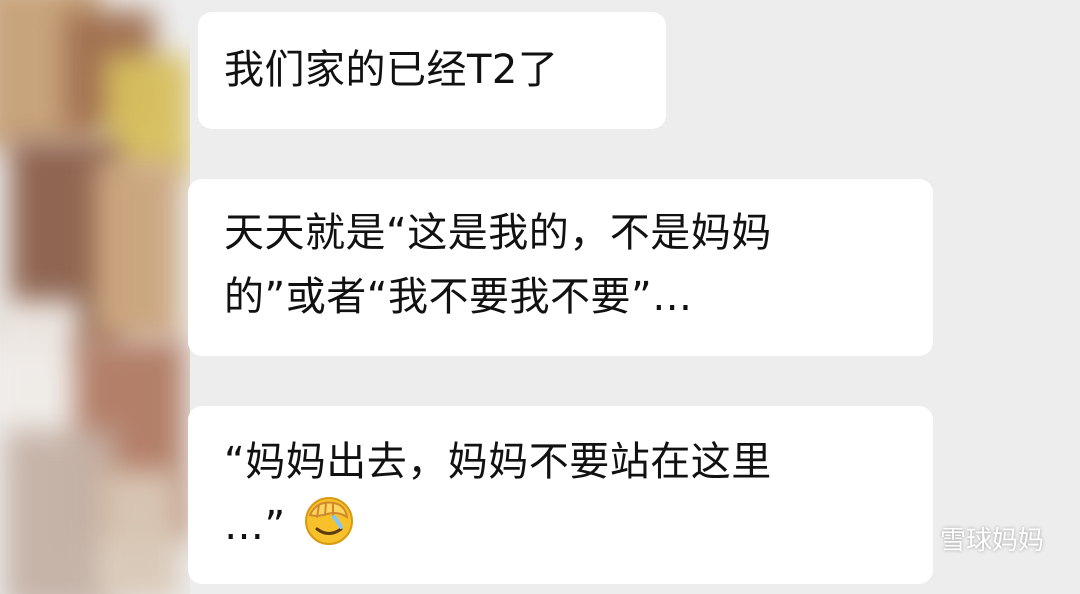 This screenshot has height=594, width=1080. I want to click on message-text: 我们家的已经T2了, so click(391, 70).